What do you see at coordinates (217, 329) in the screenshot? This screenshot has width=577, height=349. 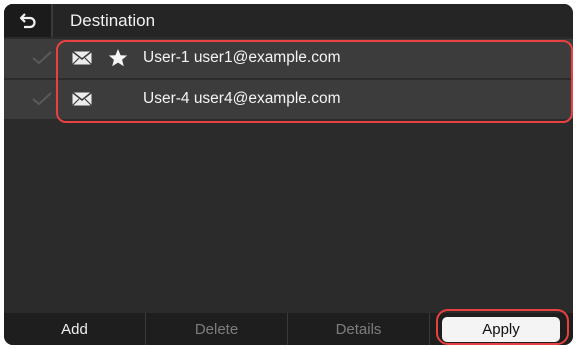 I see `delete-button: Delete` at bounding box center [217, 329].